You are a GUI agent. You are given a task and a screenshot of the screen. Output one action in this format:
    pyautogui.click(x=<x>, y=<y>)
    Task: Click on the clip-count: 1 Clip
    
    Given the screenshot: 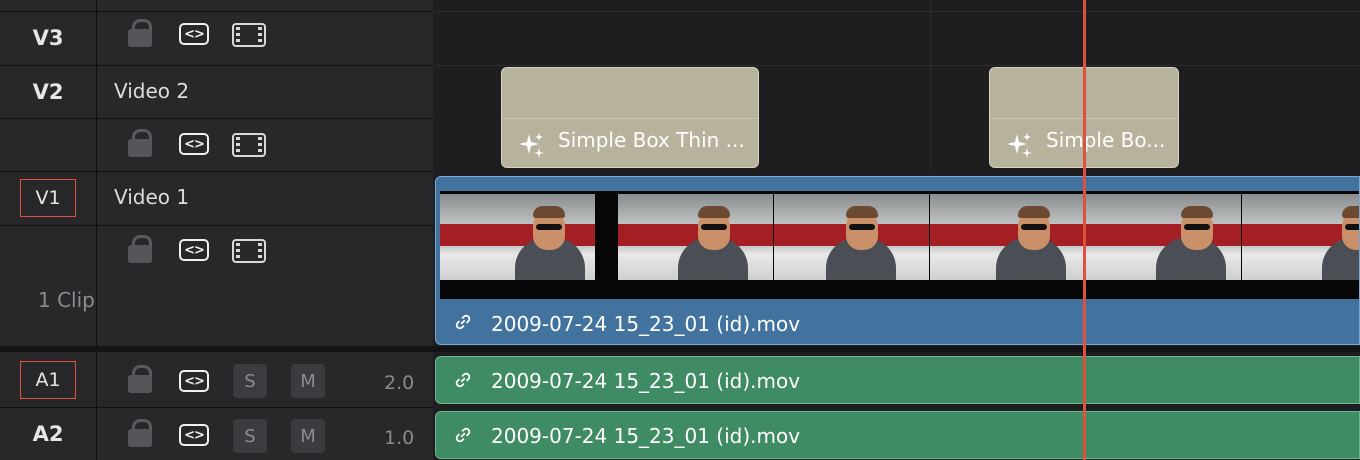 What is the action you would take?
    pyautogui.click(x=66, y=300)
    